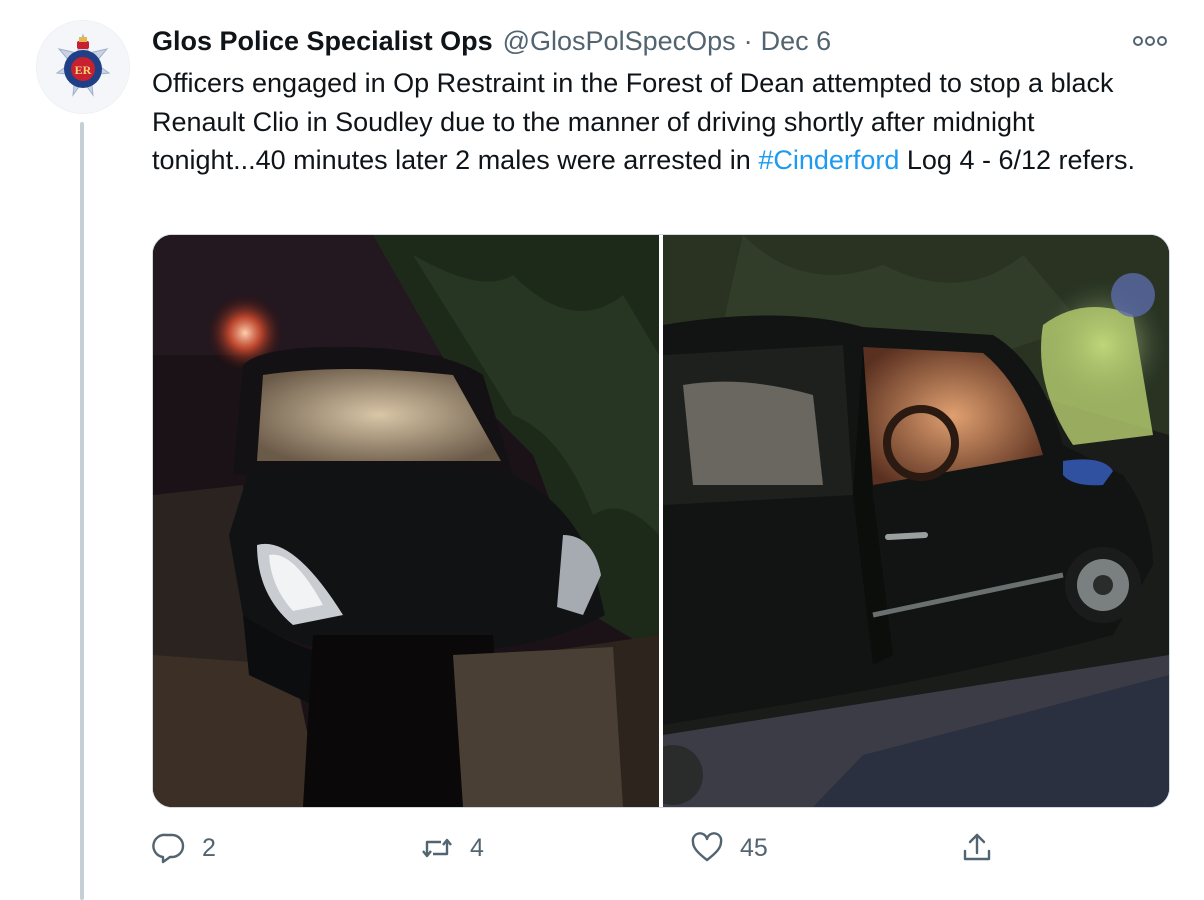  Describe the element at coordinates (619, 41) in the screenshot. I see `author-handle: @GlosPolSpecOps` at that location.